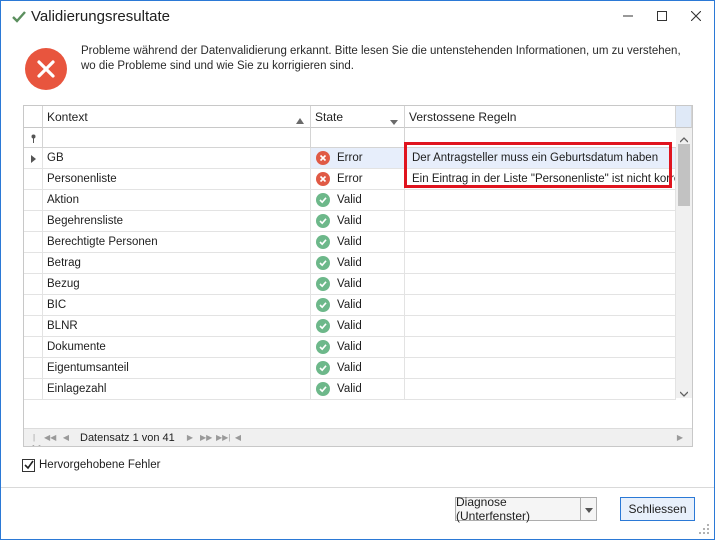 This screenshot has height=540, width=715. Describe the element at coordinates (540, 117) in the screenshot. I see `column-header-rules: Verstossene Regeln` at that location.